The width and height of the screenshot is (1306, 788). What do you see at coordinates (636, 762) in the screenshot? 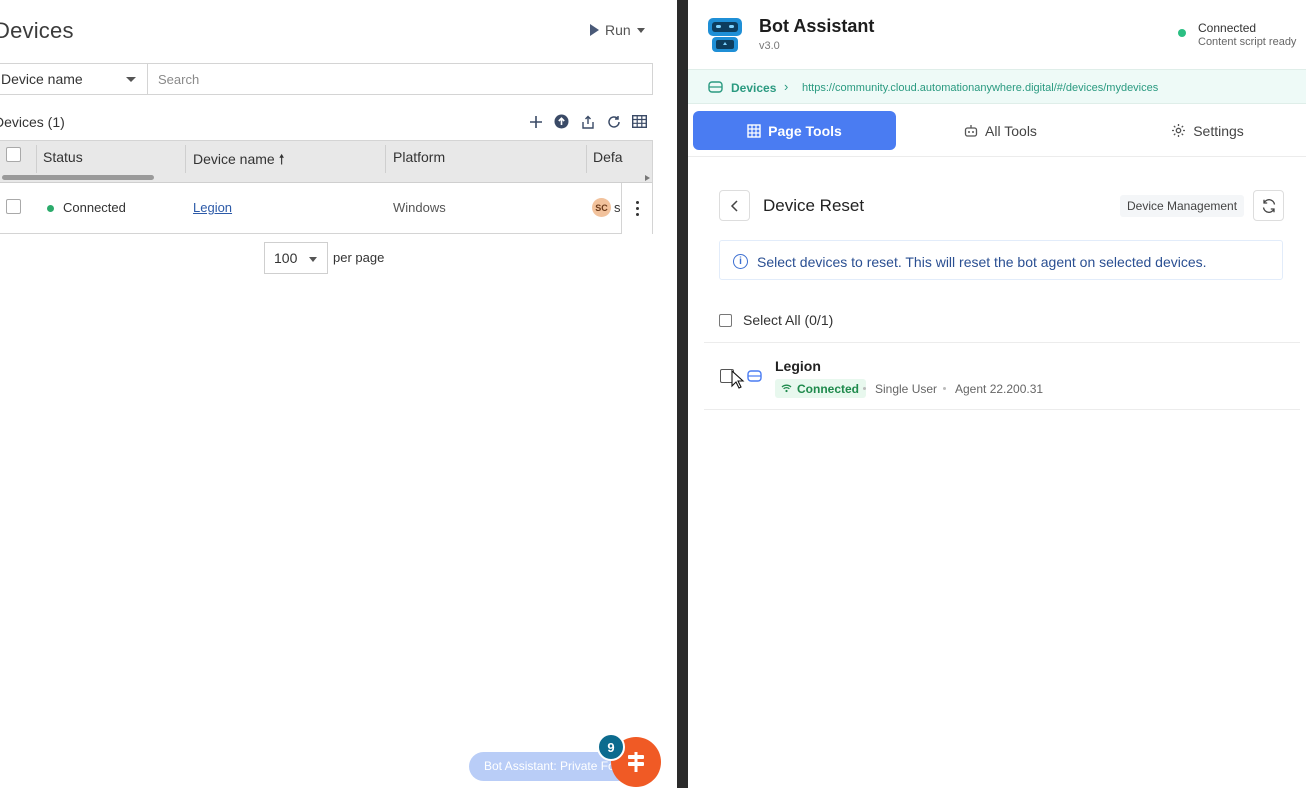
I see `bot-signpost-icon` at bounding box center [636, 762].